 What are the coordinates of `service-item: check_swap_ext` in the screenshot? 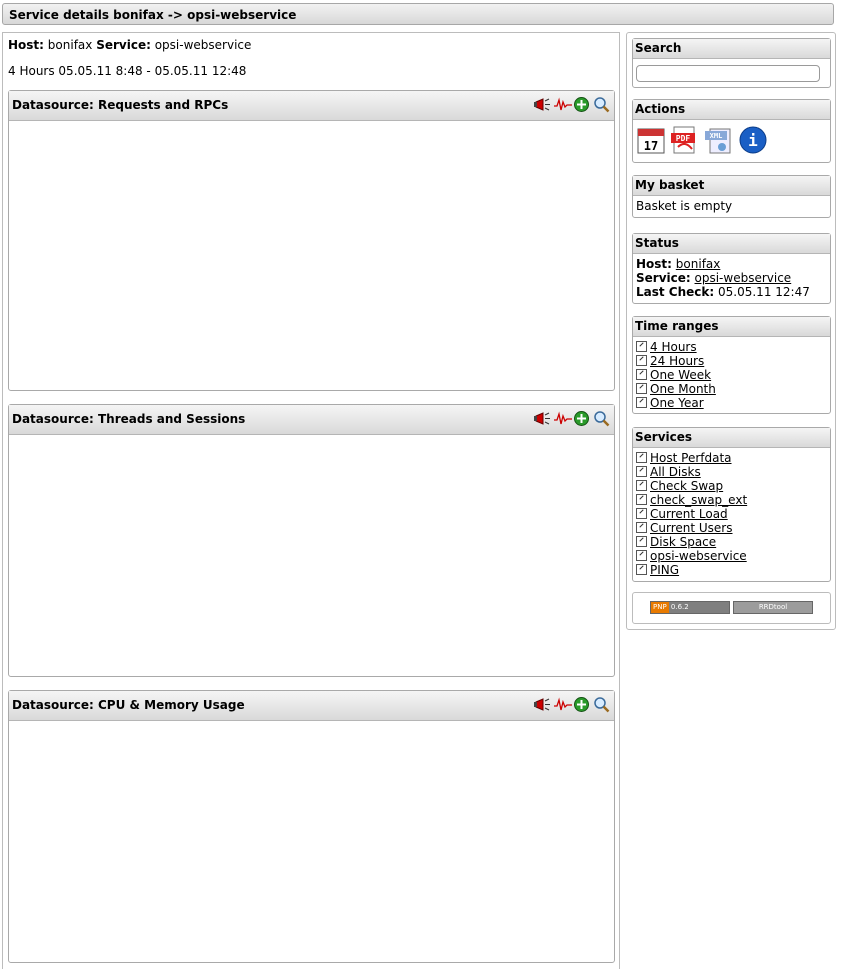 It's located at (731, 500).